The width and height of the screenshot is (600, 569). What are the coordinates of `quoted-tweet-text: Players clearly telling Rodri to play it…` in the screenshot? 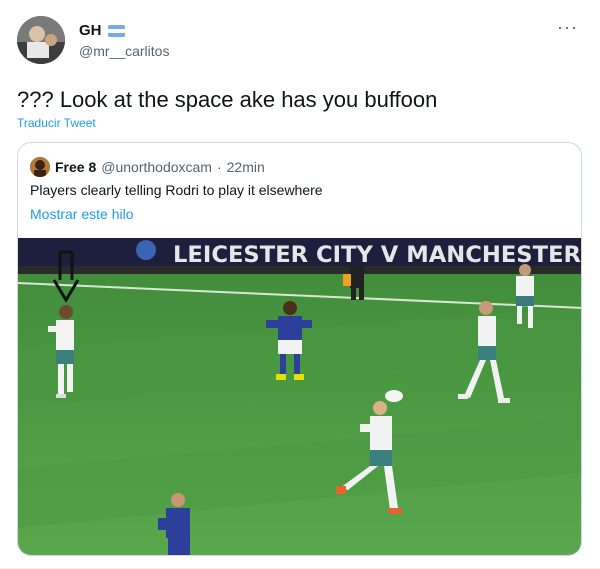 It's located at (176, 190).